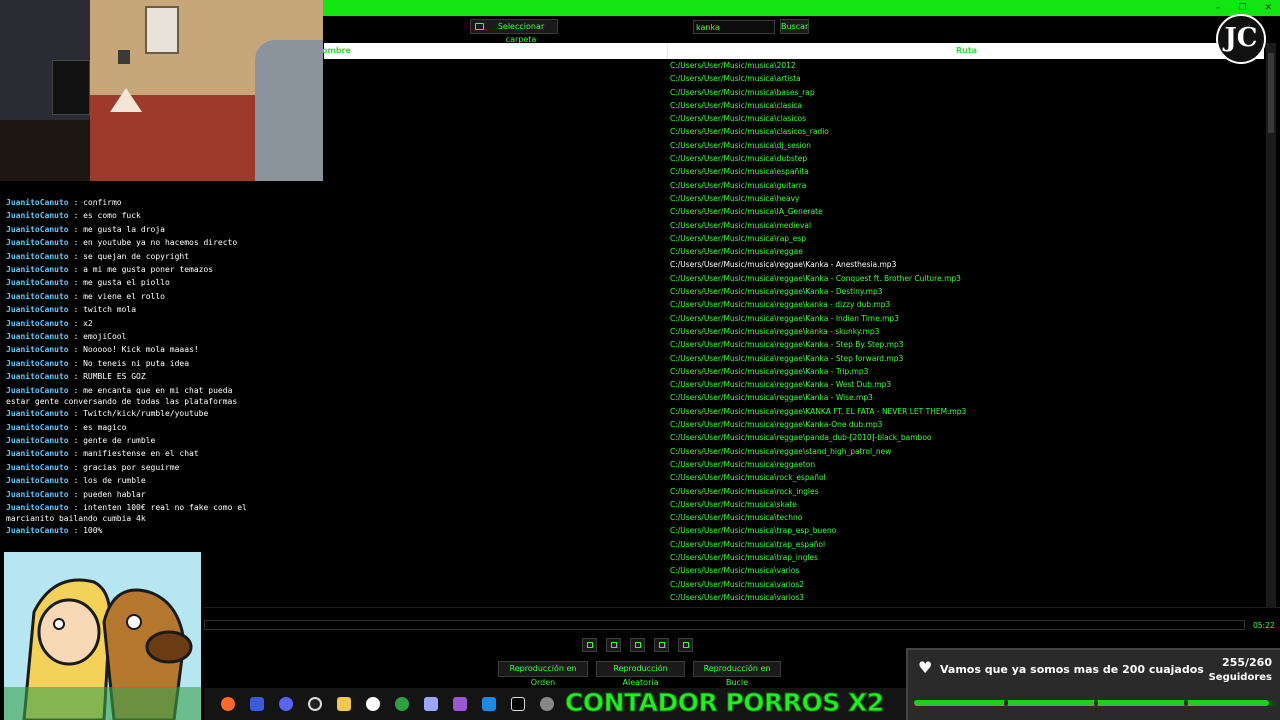 This screenshot has height=720, width=1280. Describe the element at coordinates (970, 597) in the screenshot. I see `file-row: C:/Users/User/Music/musica\varios3` at that location.